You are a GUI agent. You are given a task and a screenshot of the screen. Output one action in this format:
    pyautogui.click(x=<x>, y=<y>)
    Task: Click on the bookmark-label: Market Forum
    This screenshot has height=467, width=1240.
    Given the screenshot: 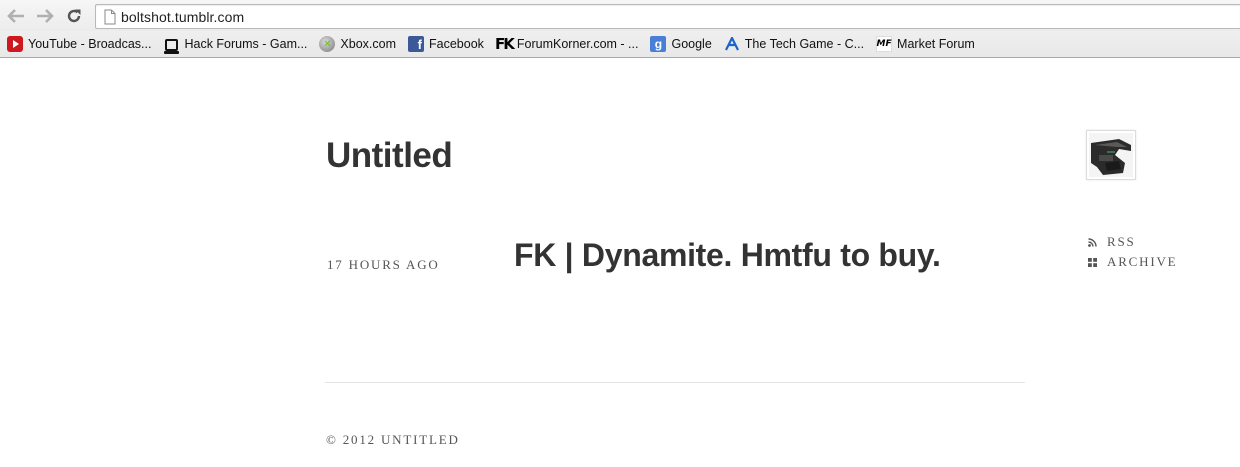 What is the action you would take?
    pyautogui.click(x=936, y=44)
    